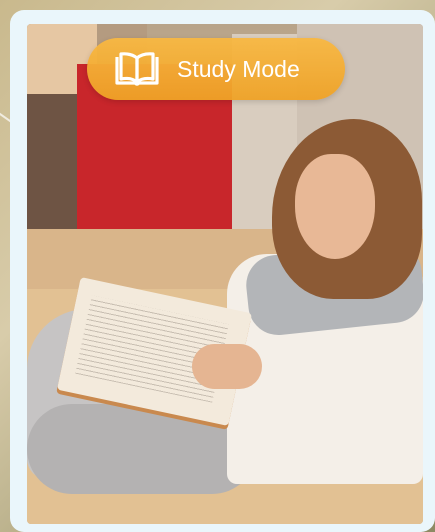 Image resolution: width=435 pixels, height=532 pixels. I want to click on study-mode-badge: Study Mode, so click(216, 69).